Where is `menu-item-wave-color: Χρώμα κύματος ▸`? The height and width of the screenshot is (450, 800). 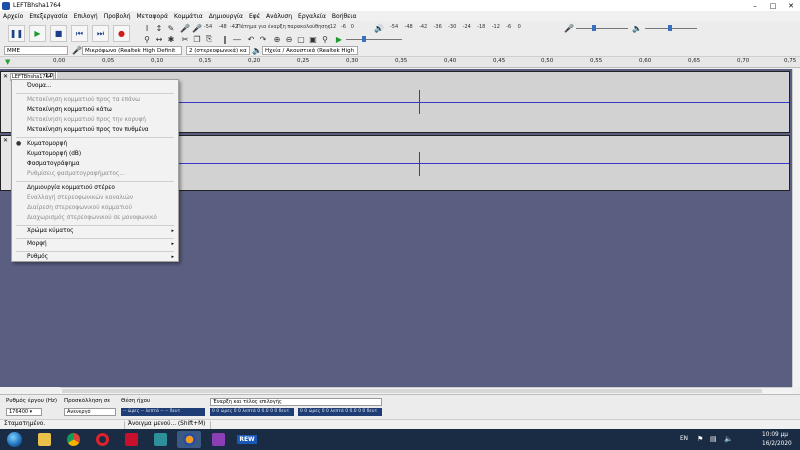 menu-item-wave-color: Χρώμα κύματος ▸ is located at coordinates (95, 231).